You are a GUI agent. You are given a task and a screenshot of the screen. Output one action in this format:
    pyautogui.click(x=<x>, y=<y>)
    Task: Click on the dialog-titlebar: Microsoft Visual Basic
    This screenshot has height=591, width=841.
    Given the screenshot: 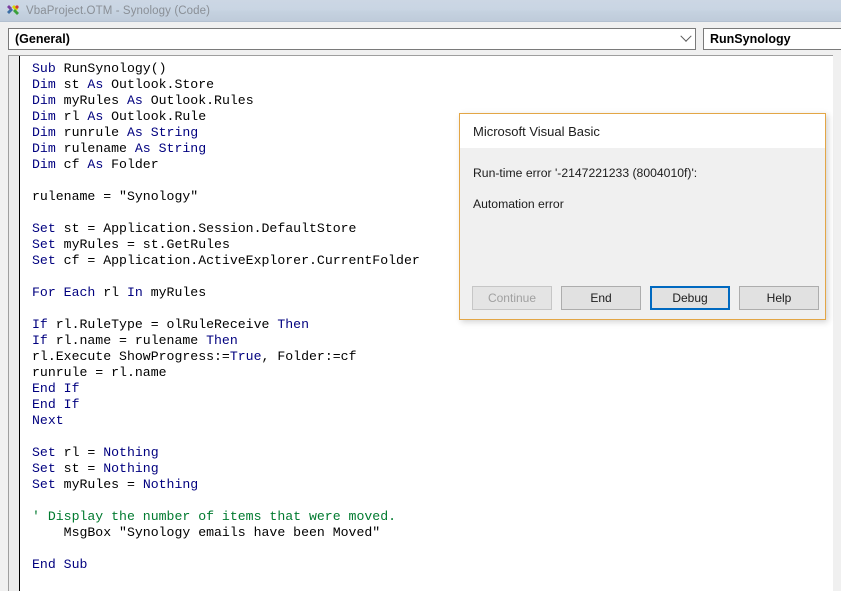 What is the action you would take?
    pyautogui.click(x=642, y=131)
    